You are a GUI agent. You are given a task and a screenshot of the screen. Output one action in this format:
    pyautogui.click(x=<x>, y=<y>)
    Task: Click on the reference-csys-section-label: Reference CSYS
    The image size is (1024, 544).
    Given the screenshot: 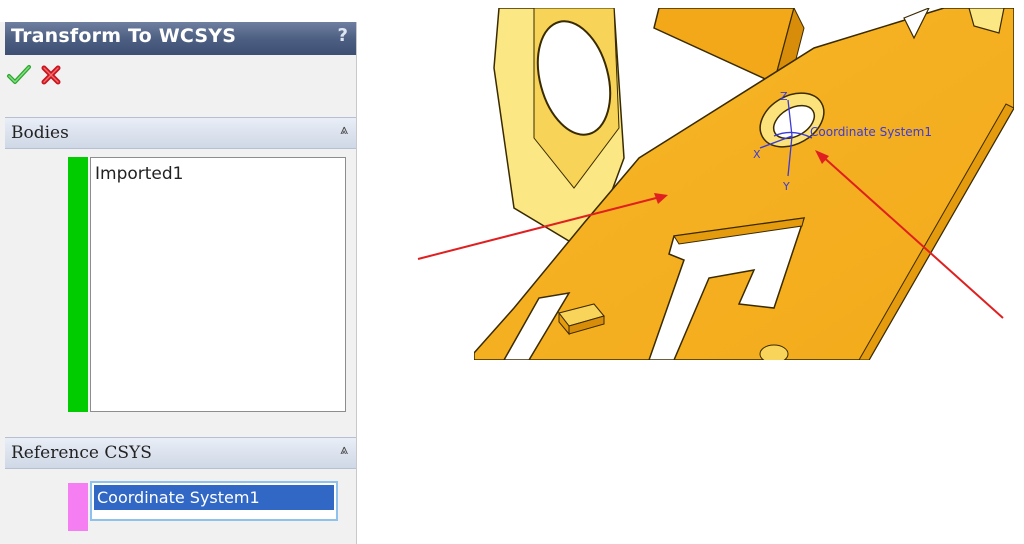 What is the action you would take?
    pyautogui.click(x=81, y=453)
    